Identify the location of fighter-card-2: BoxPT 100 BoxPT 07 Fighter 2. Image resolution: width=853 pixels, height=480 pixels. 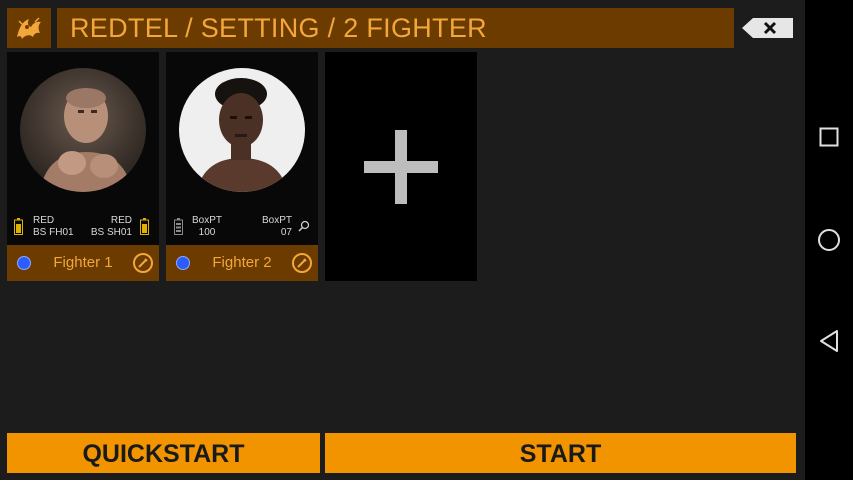
(242, 166).